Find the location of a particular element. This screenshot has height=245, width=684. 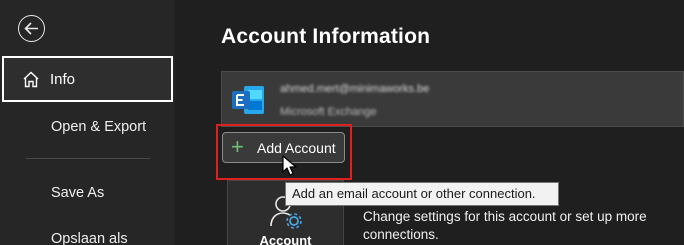

add-account-label: Add Account is located at coordinates (296, 147).